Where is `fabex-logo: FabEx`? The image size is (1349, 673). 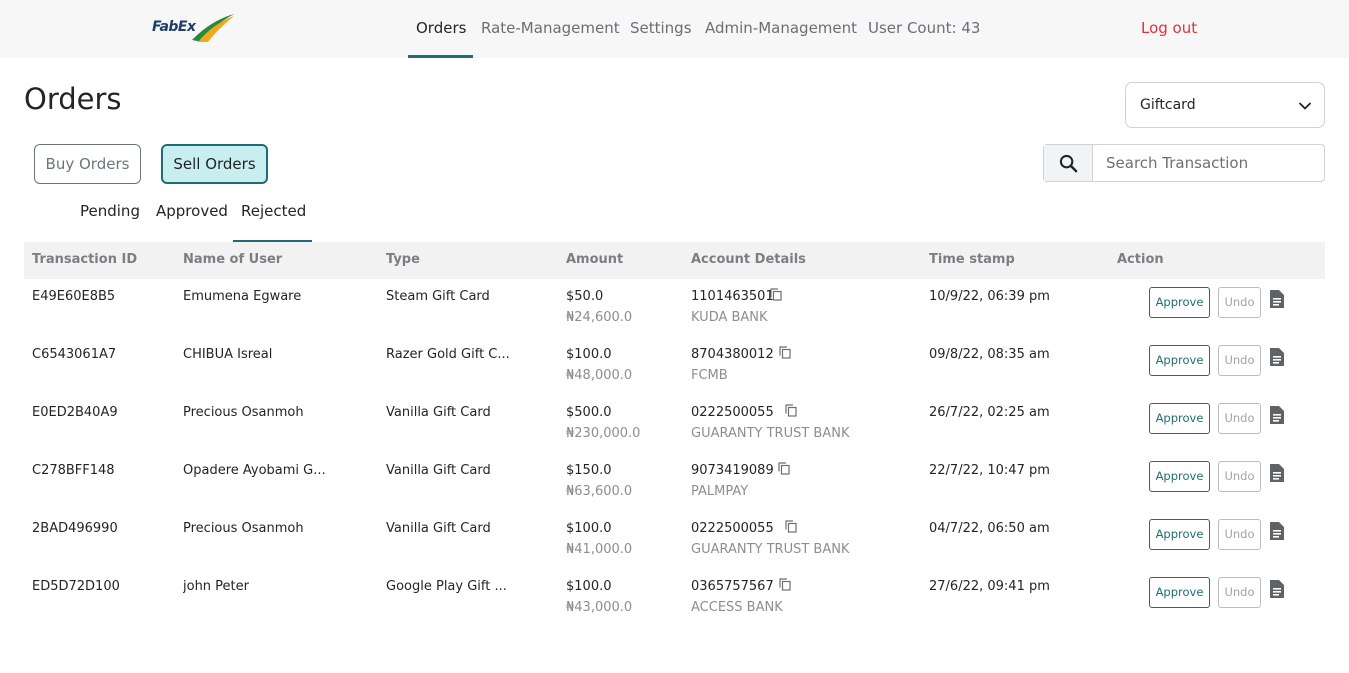 fabex-logo: FabEx is located at coordinates (194, 28).